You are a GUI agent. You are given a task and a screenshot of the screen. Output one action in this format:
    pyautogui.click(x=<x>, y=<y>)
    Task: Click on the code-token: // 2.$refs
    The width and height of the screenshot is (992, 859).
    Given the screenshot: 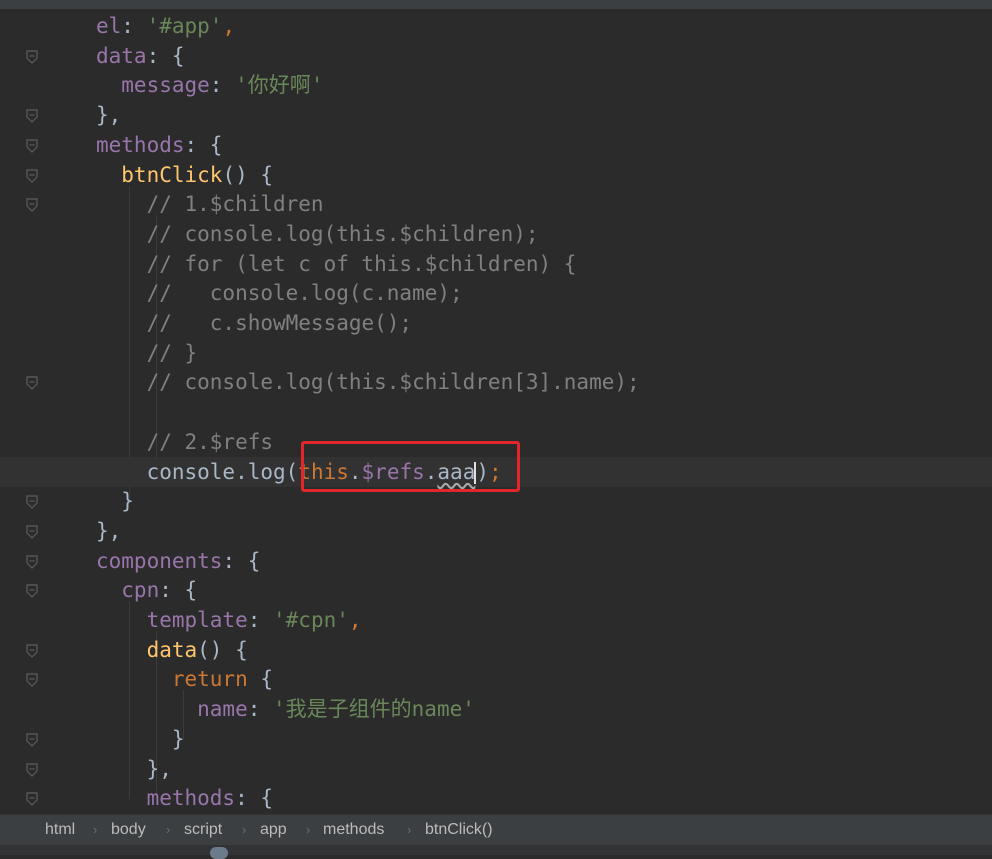 What is the action you would take?
    pyautogui.click(x=185, y=441)
    